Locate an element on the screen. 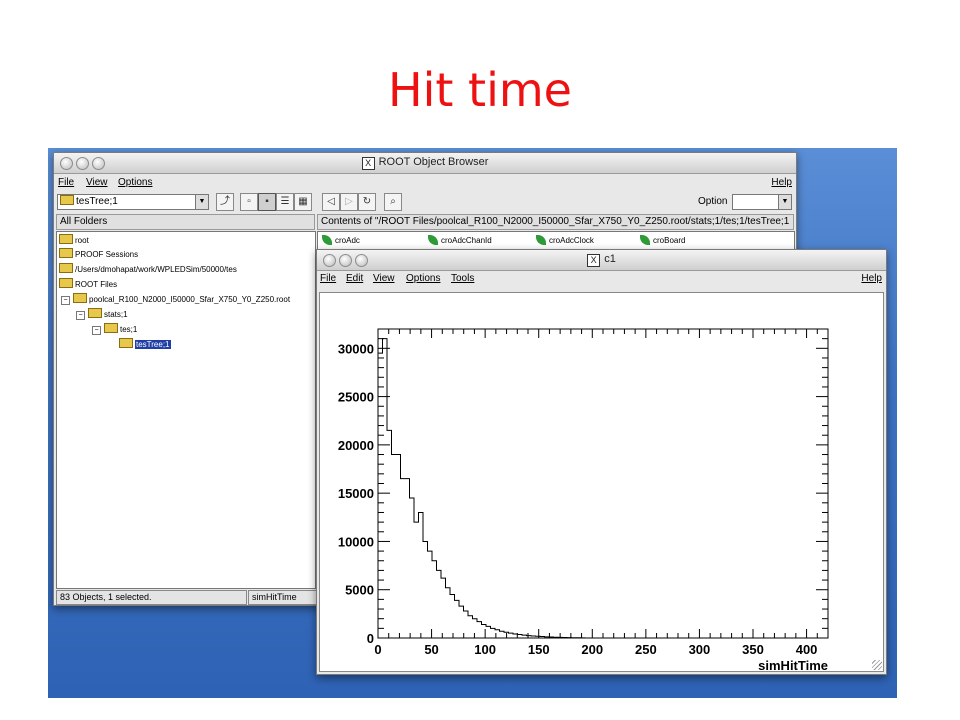 This screenshot has width=960, height=720. slide-title: Hit time is located at coordinates (480, 90).